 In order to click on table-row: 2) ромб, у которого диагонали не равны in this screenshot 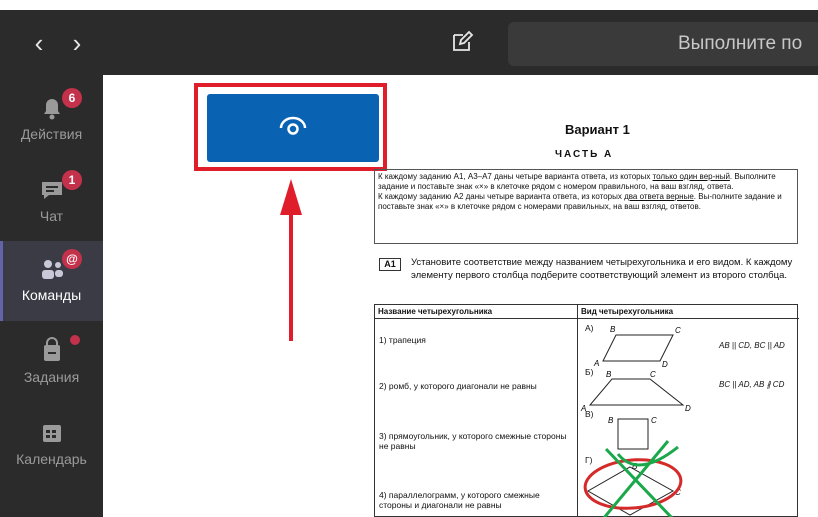, I will do `click(458, 386)`.